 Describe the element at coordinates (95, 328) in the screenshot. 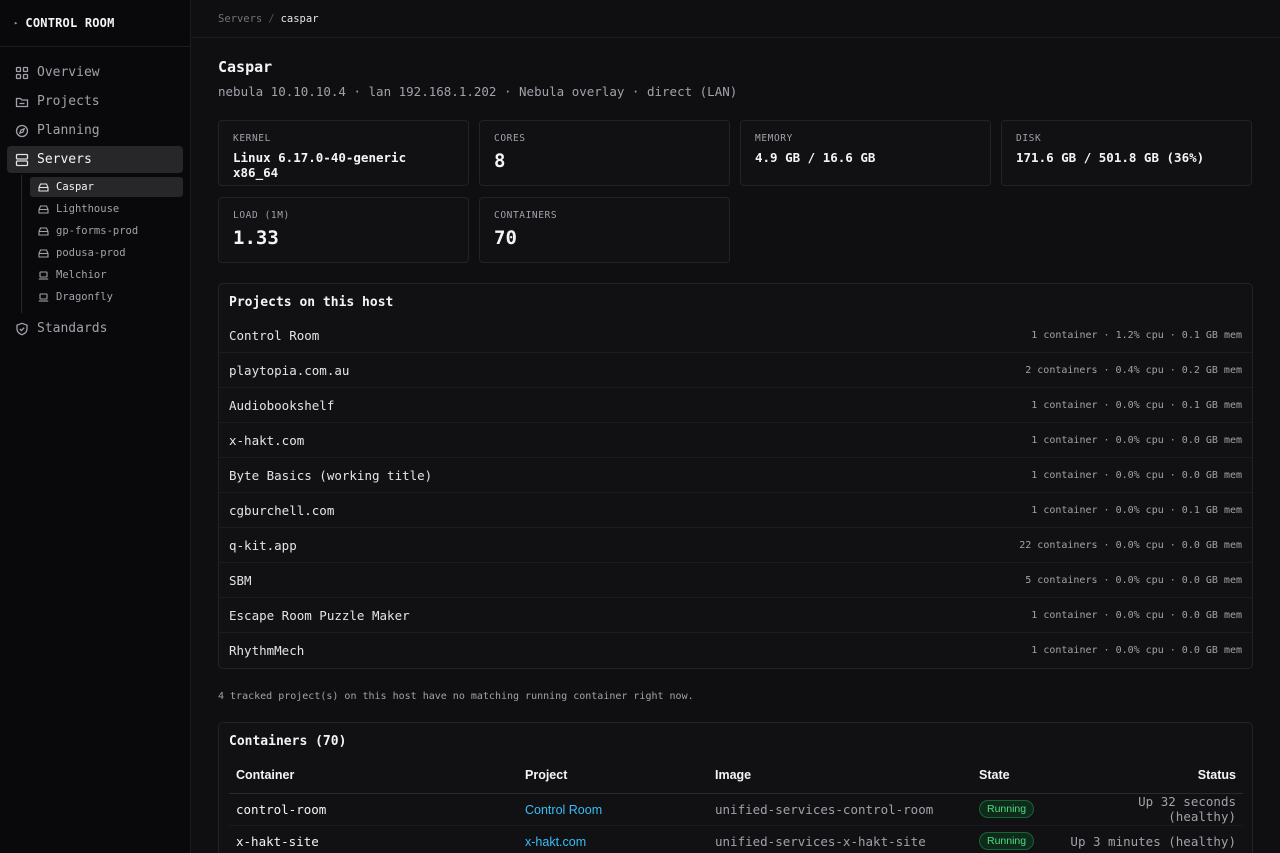

I see `nav-item-standards: Standards` at that location.